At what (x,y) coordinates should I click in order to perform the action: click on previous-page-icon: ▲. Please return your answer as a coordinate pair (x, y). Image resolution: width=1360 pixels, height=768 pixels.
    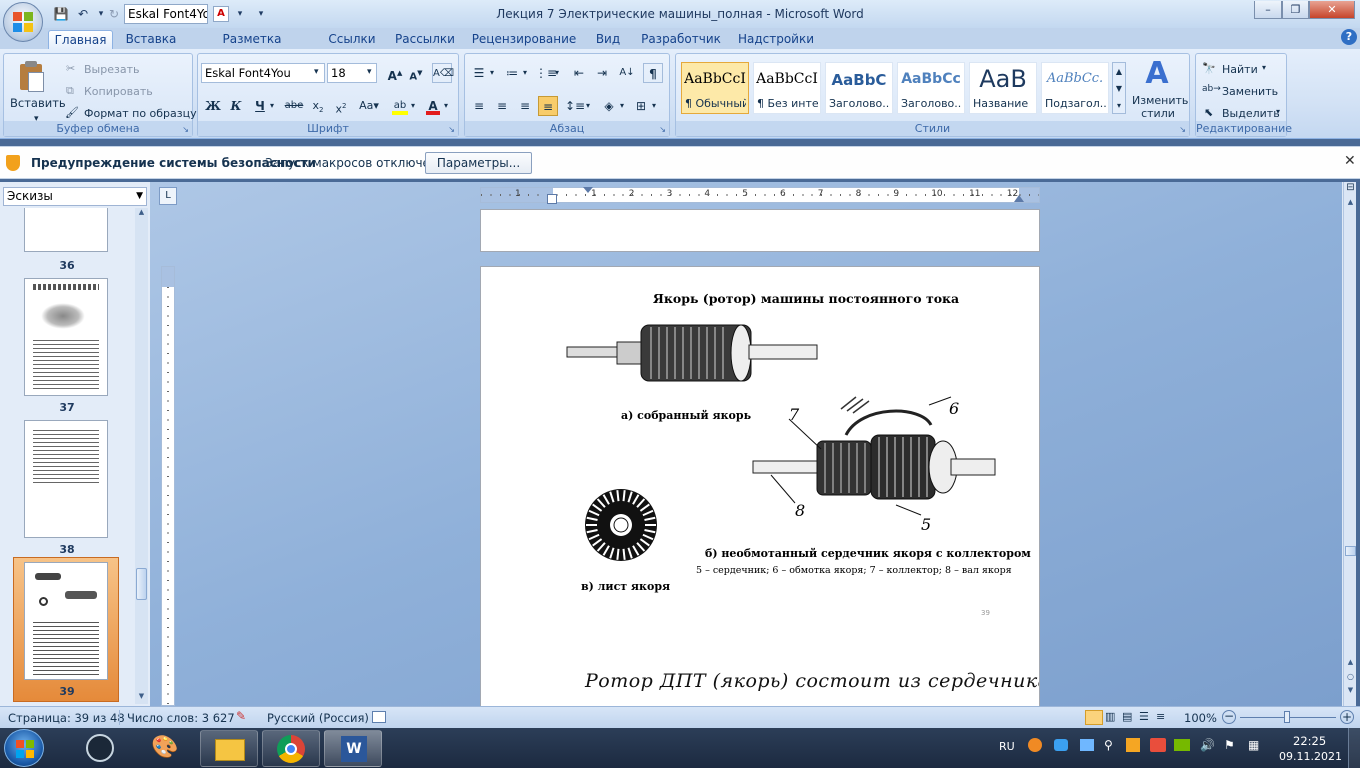
    Looking at the image, I should click on (1350, 664).